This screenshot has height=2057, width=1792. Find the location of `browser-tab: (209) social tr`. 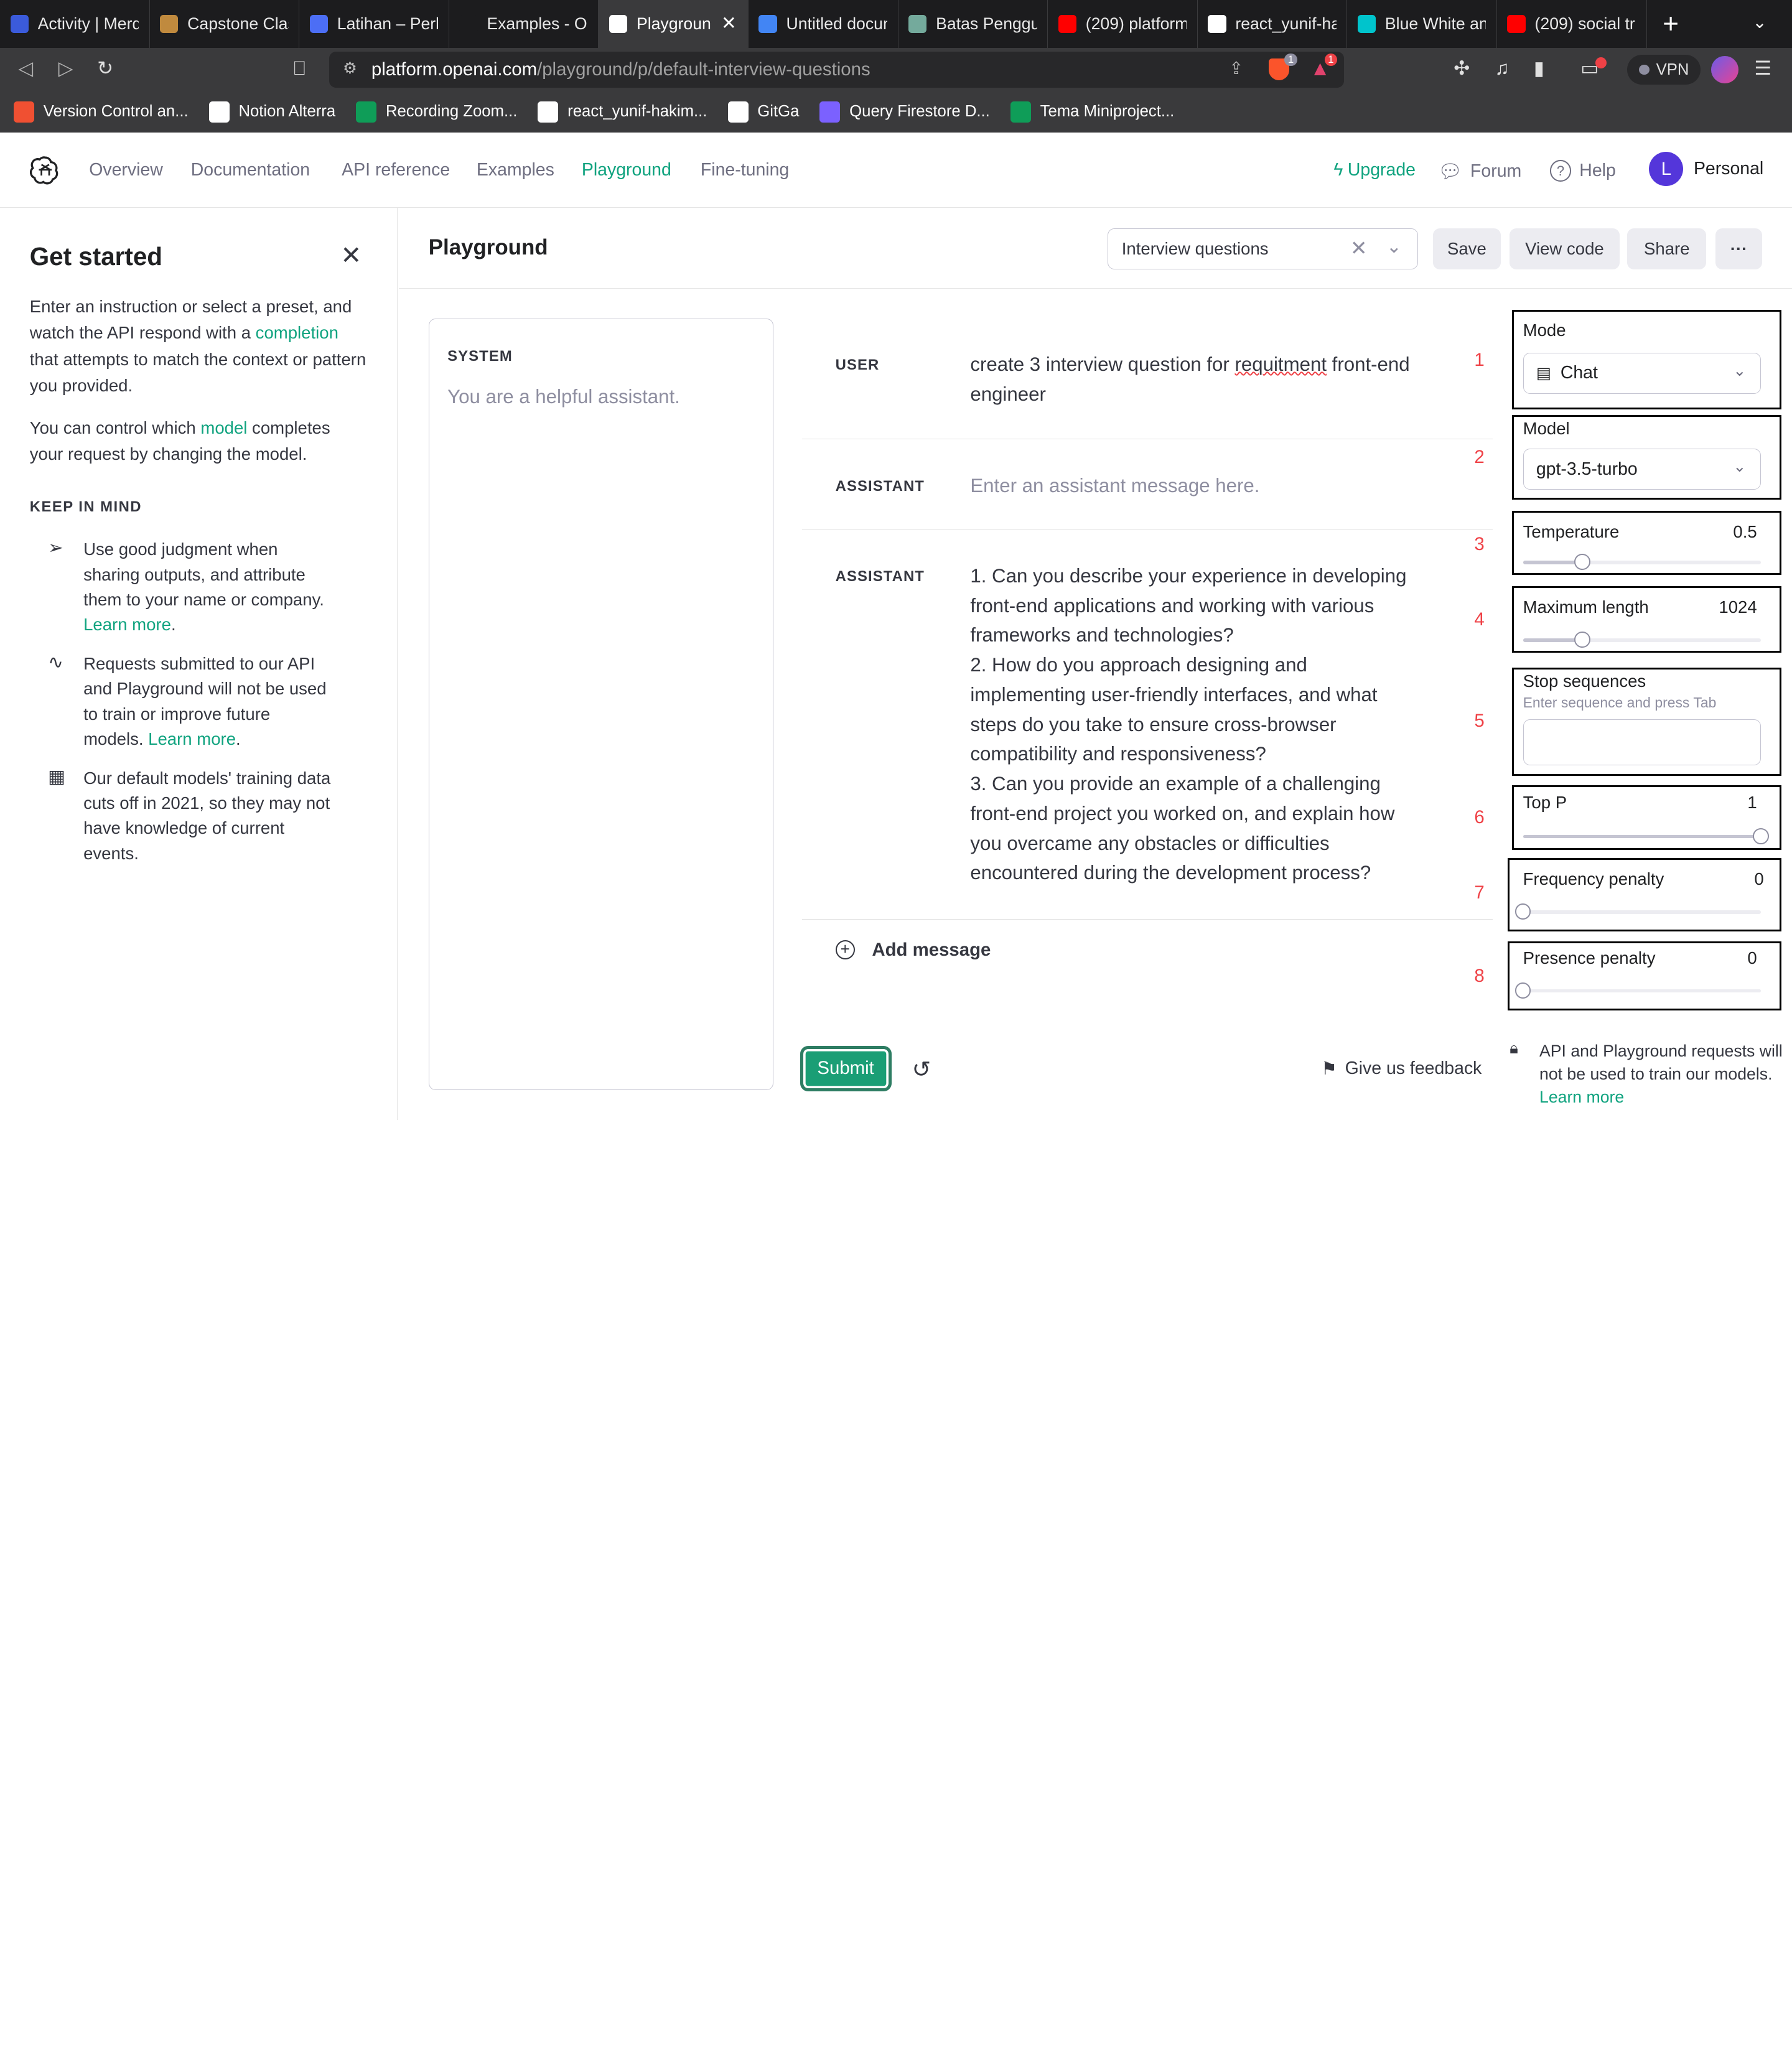

browser-tab: (209) social tr is located at coordinates (1572, 24).